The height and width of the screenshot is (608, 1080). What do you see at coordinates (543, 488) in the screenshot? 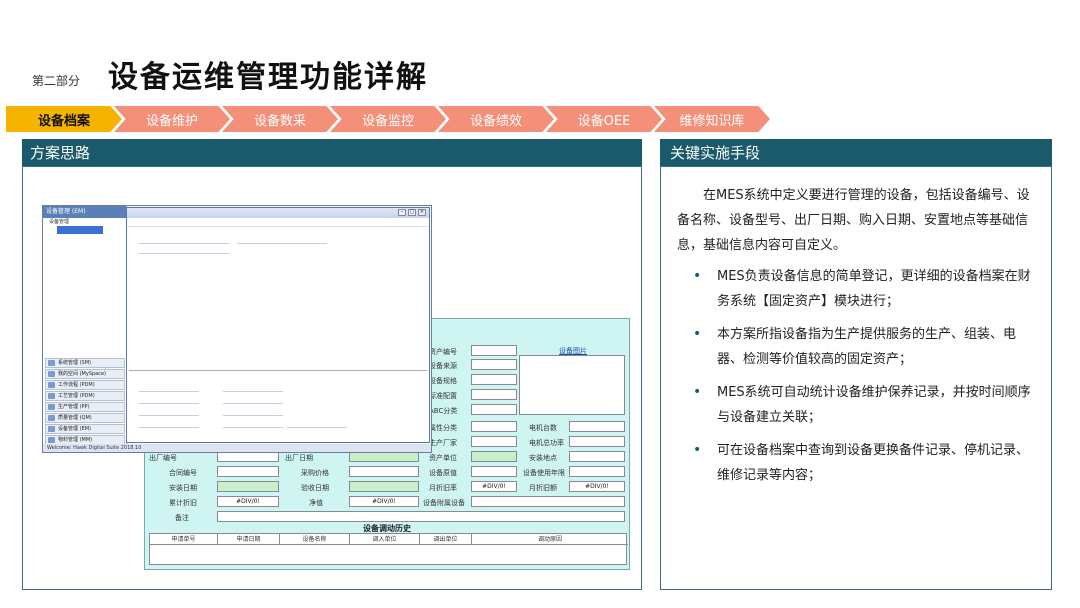
I see `form-label: 月折旧额` at bounding box center [543, 488].